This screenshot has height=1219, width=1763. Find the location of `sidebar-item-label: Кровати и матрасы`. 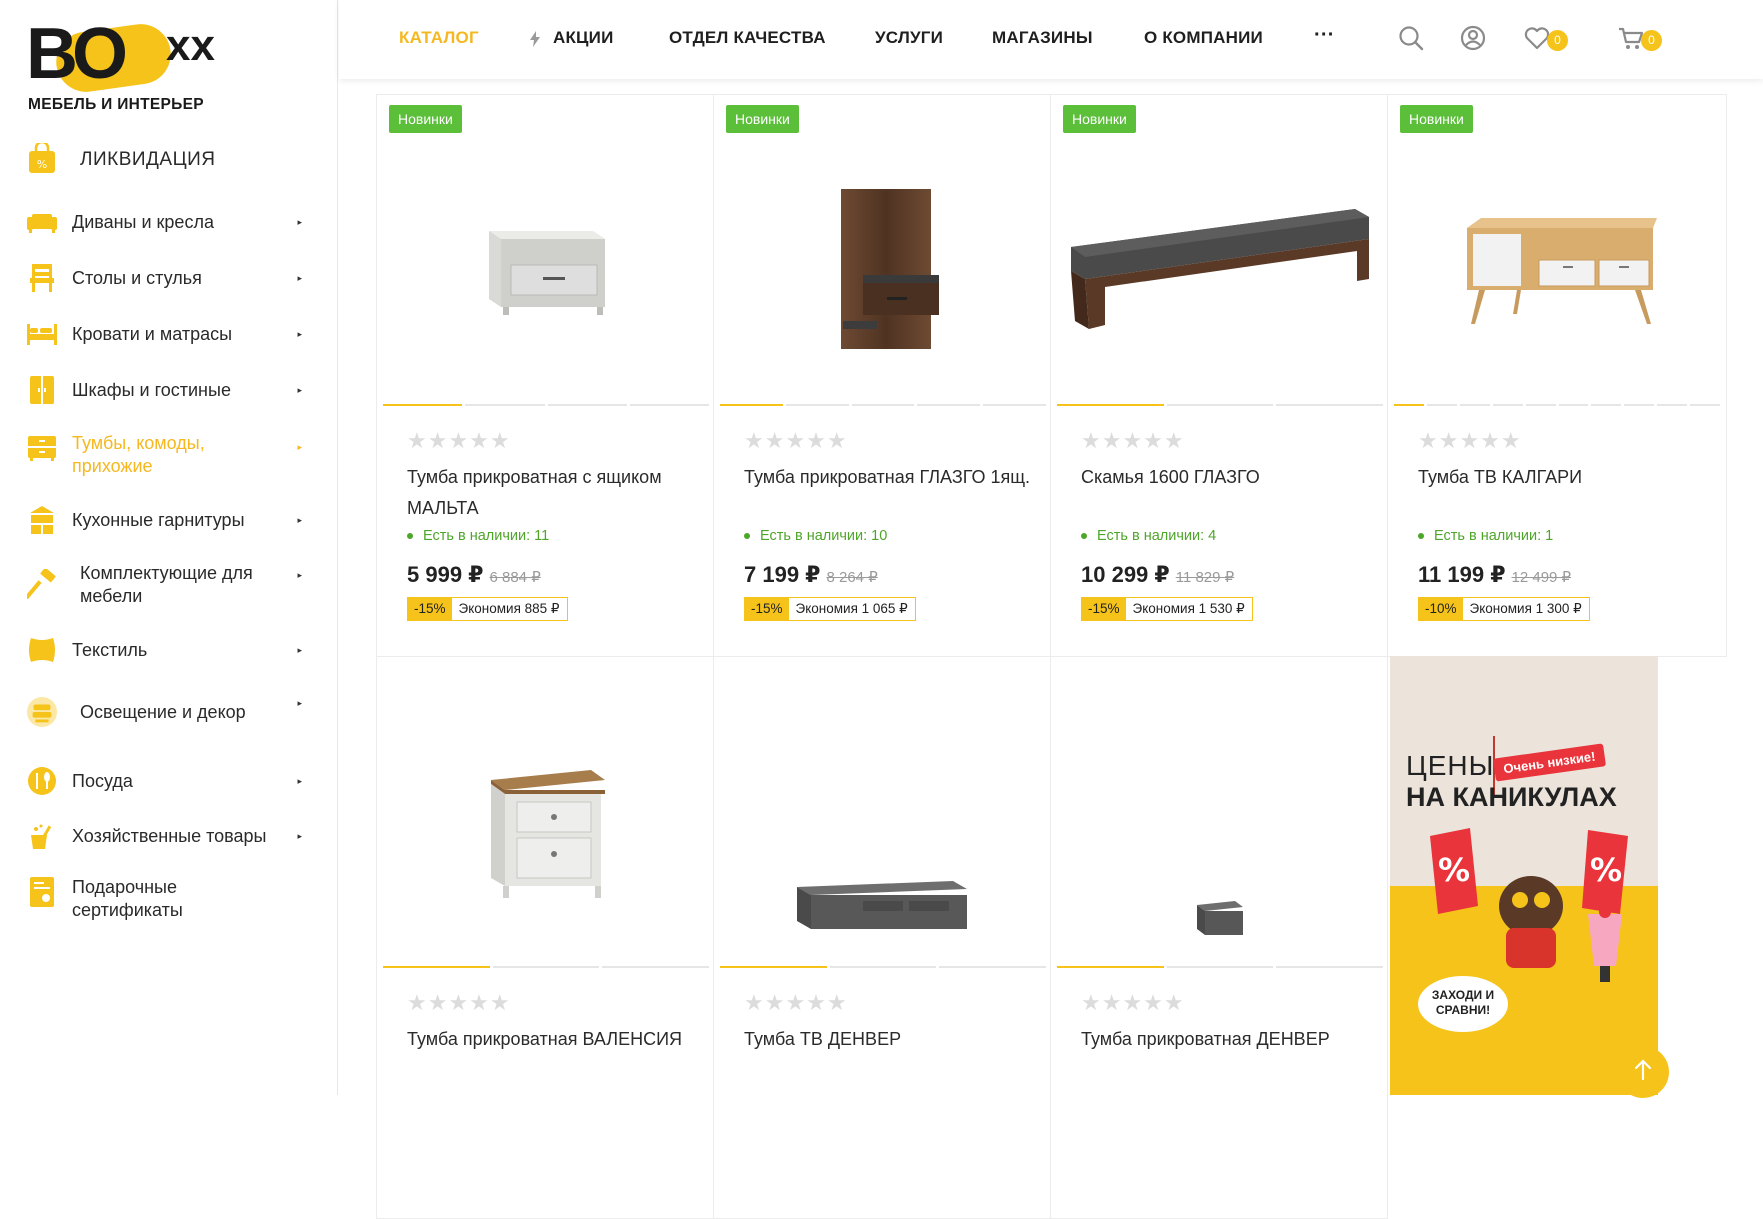

sidebar-item-label: Кровати и матрасы is located at coordinates (152, 333).